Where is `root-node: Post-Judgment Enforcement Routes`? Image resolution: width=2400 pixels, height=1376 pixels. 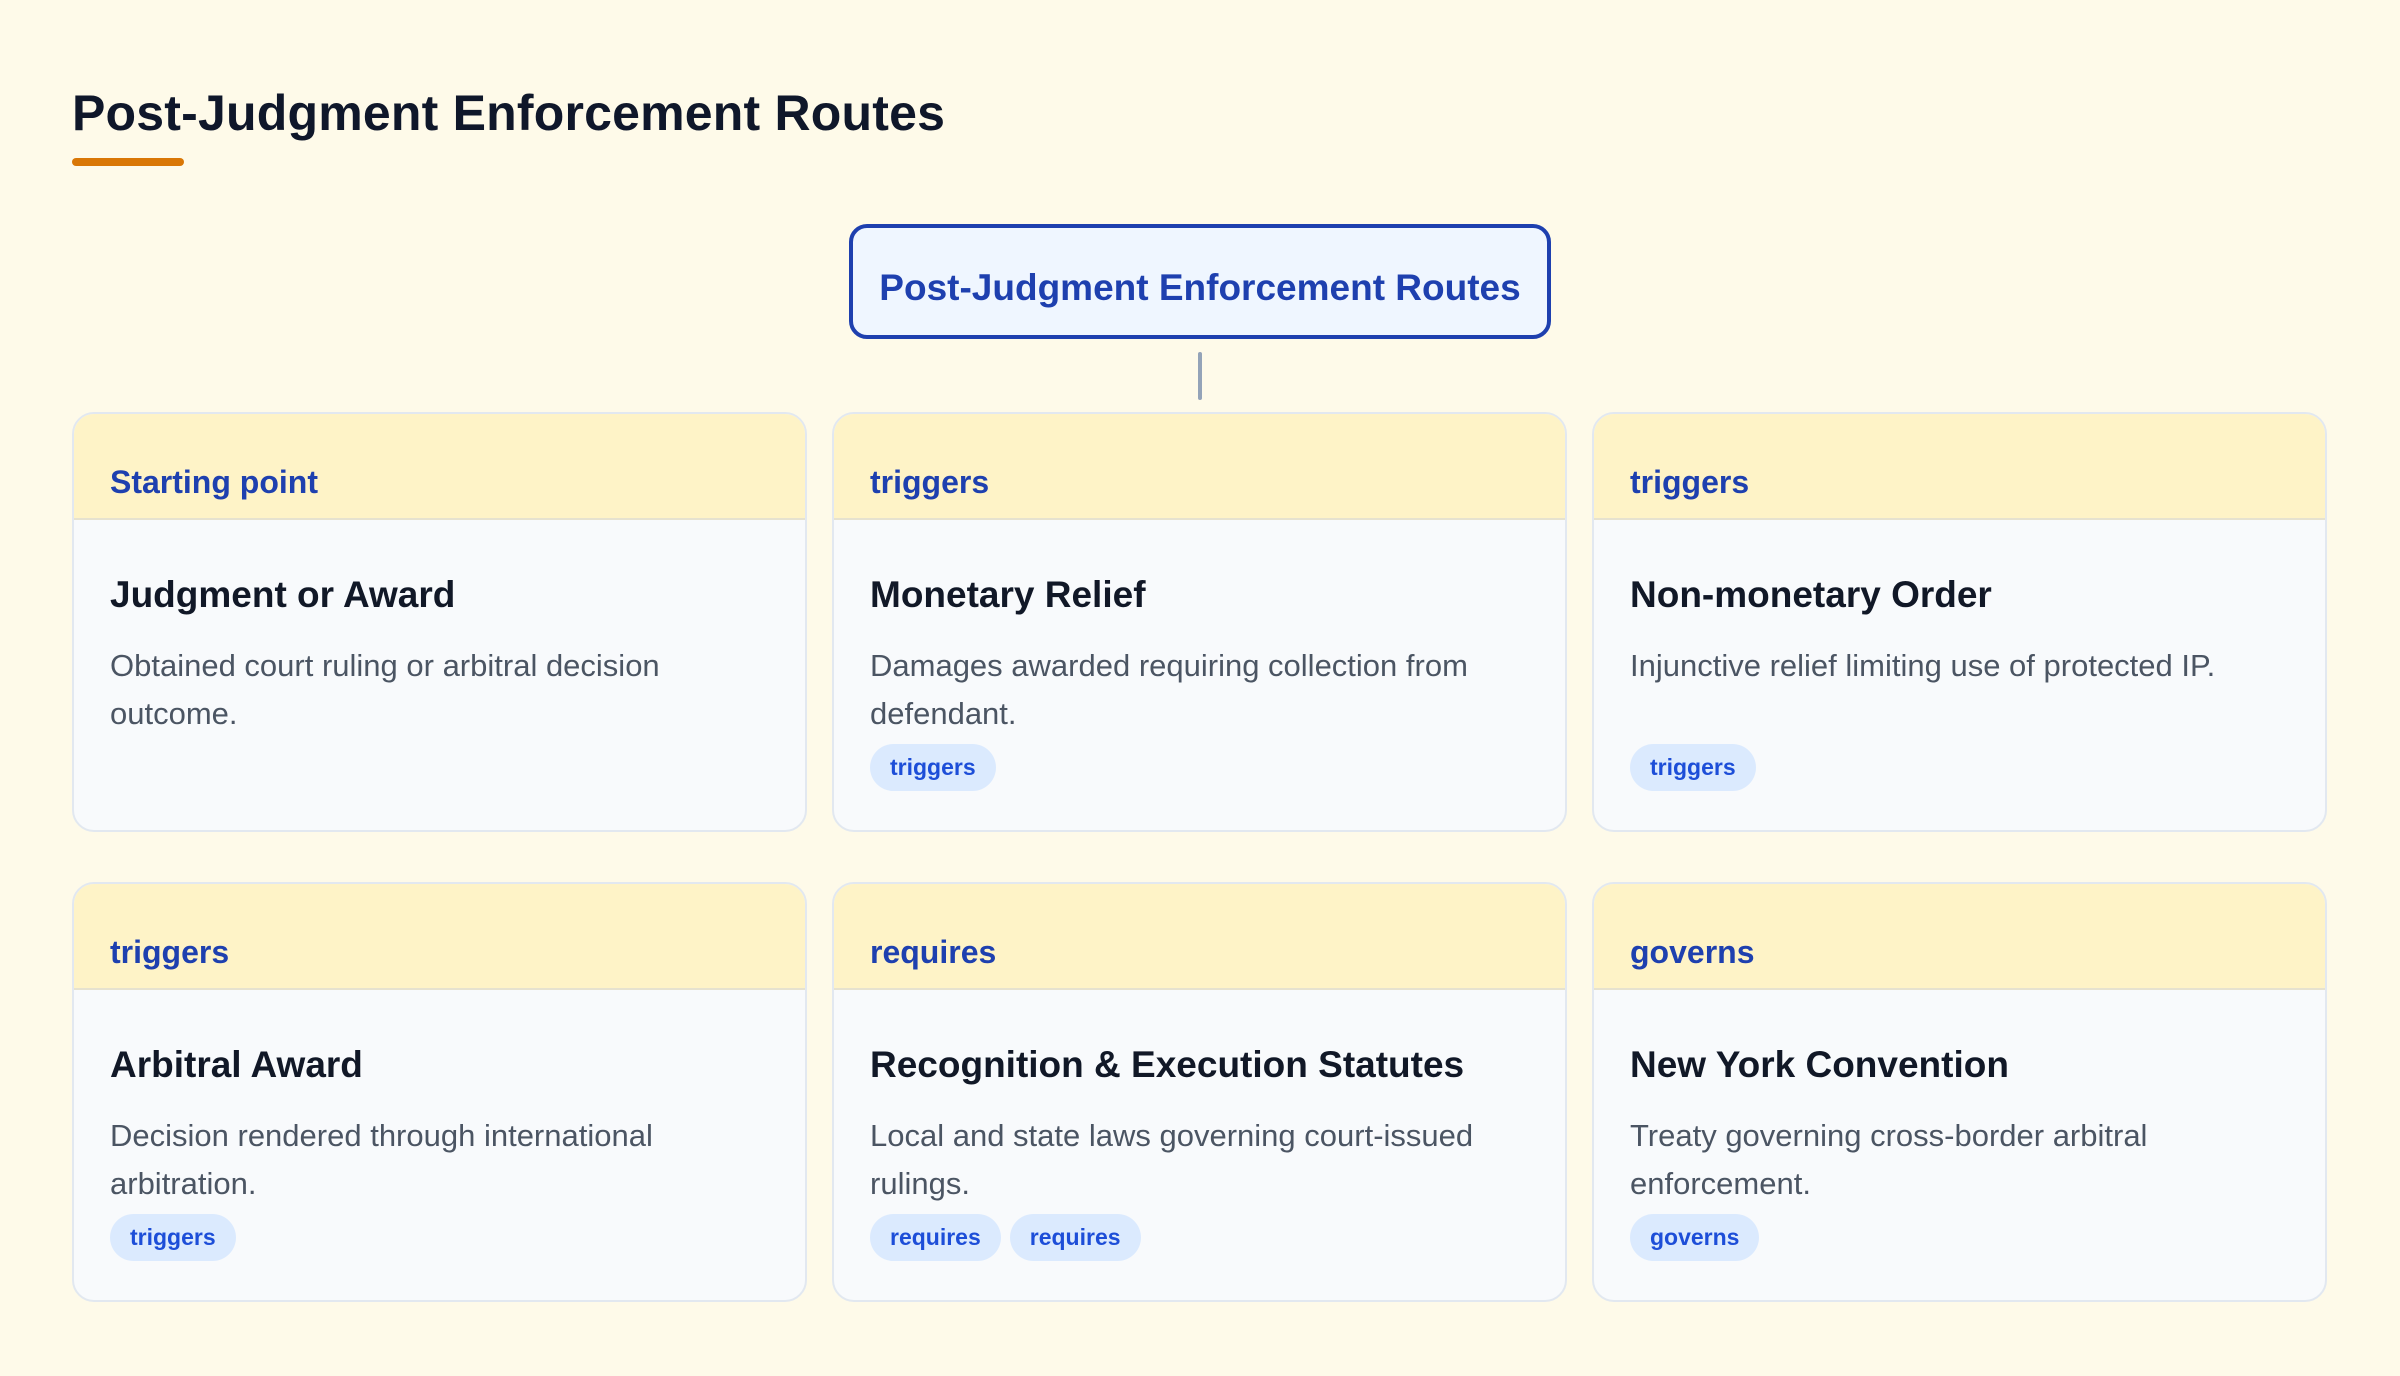 root-node: Post-Judgment Enforcement Routes is located at coordinates (1200, 281).